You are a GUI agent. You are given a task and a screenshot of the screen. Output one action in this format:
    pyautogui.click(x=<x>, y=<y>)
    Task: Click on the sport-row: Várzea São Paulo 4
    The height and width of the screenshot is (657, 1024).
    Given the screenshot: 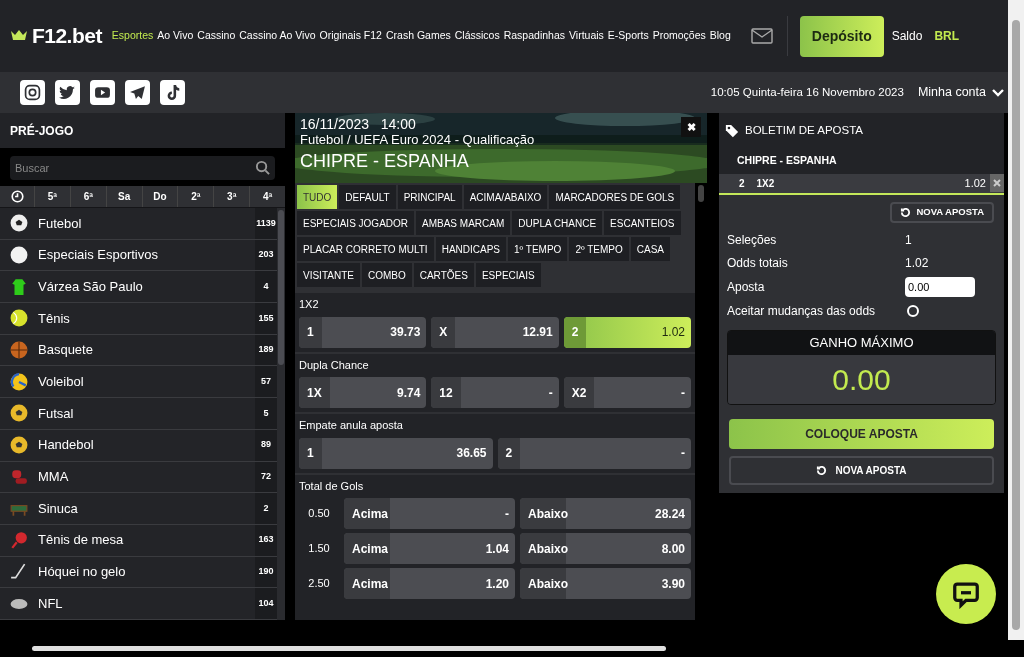 What is the action you would take?
    pyautogui.click(x=138, y=287)
    